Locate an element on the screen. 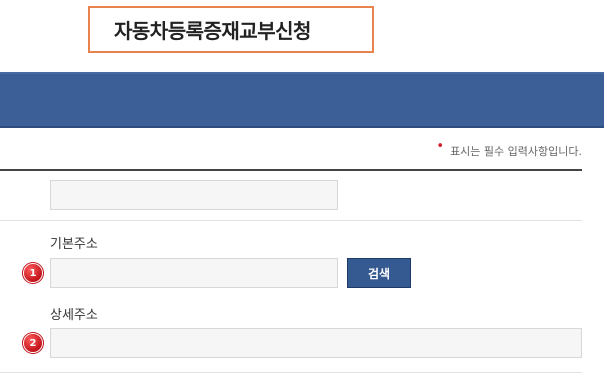 This screenshot has height=384, width=604. postal-code-input is located at coordinates (194, 195).